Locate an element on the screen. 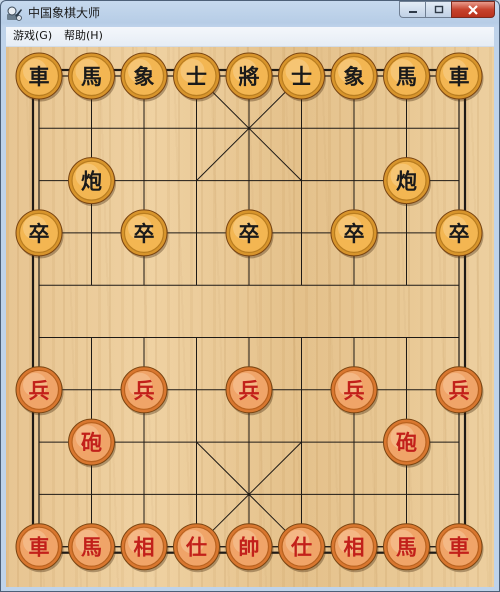  maximize-icon is located at coordinates (438, 9).